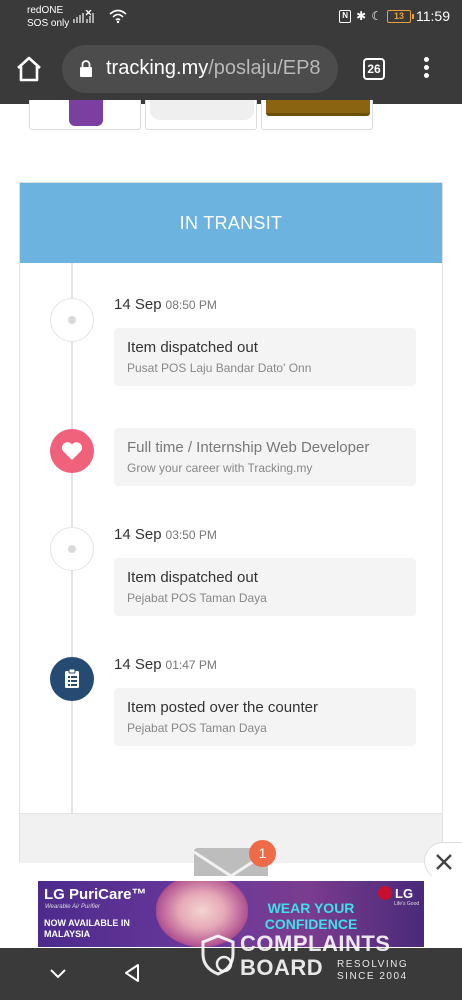  Describe the element at coordinates (433, 16) in the screenshot. I see `clock: 11:59` at that location.